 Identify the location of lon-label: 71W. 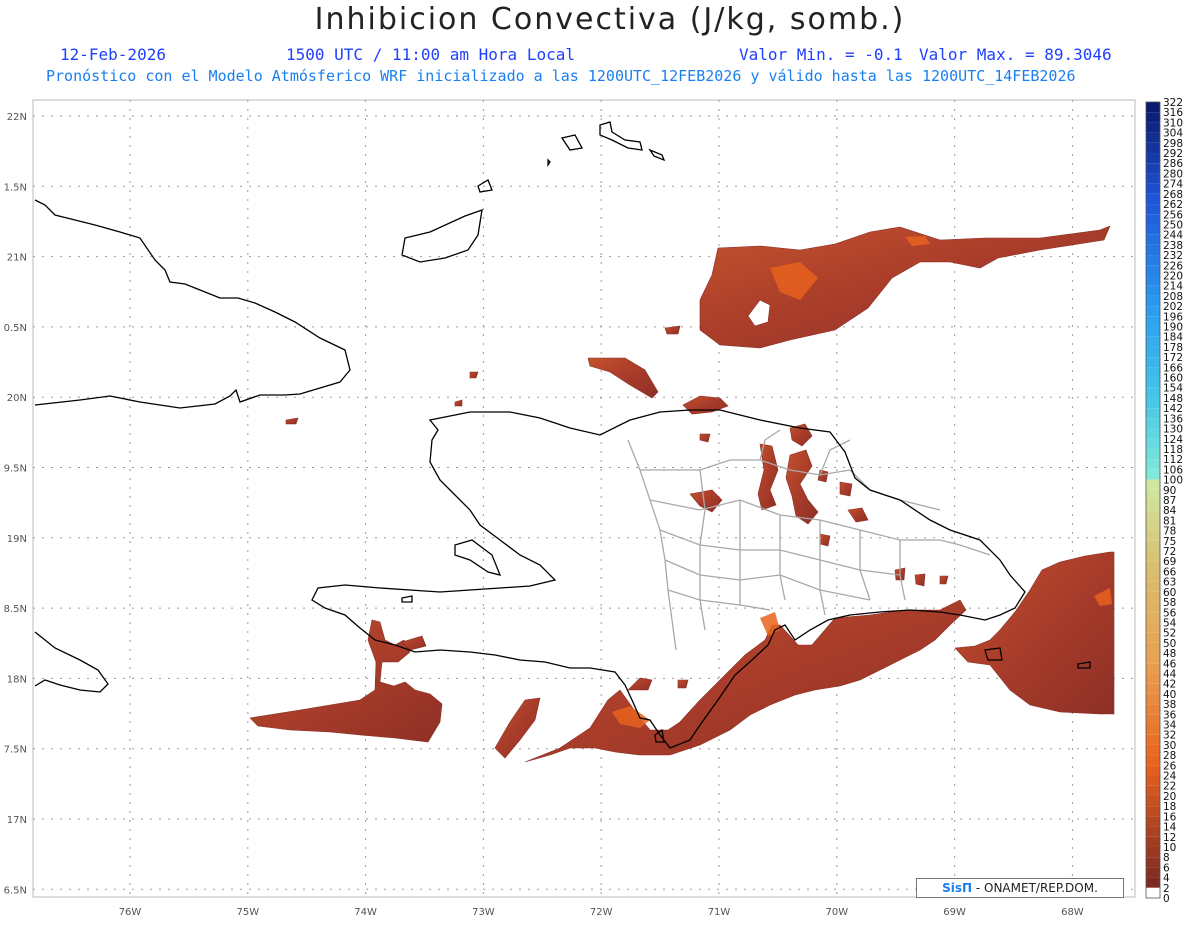
(719, 912).